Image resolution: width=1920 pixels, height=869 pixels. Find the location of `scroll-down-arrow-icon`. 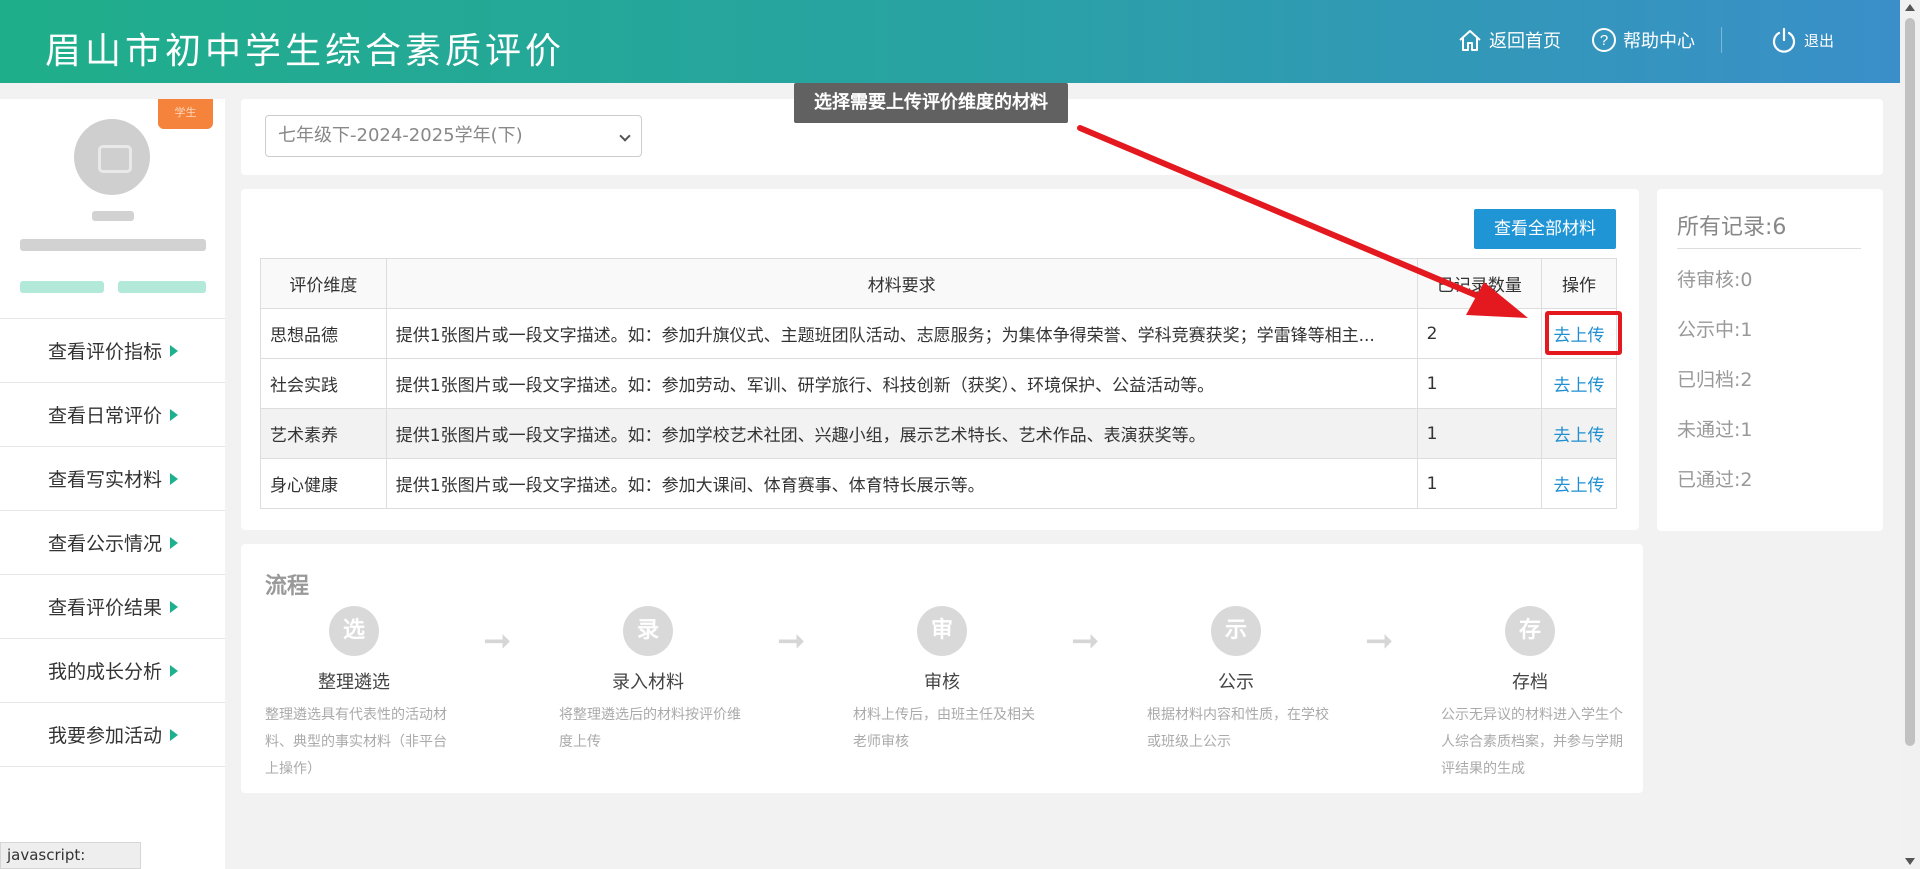

scroll-down-arrow-icon is located at coordinates (1910, 861).